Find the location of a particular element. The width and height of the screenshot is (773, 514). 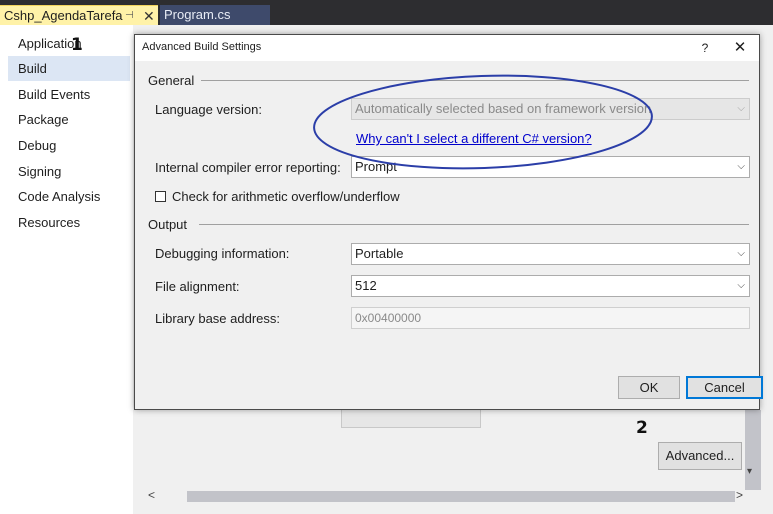

tab-cshp-agendatarefa: Cshp_AgendaTarefa ⊣ ✕ is located at coordinates (79, 15).